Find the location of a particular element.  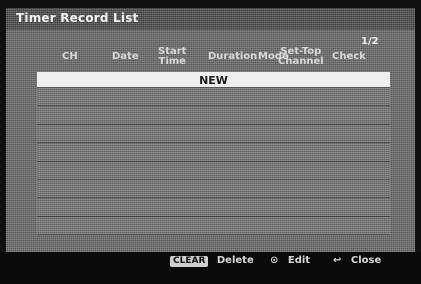

close-label: Close is located at coordinates (366, 260).